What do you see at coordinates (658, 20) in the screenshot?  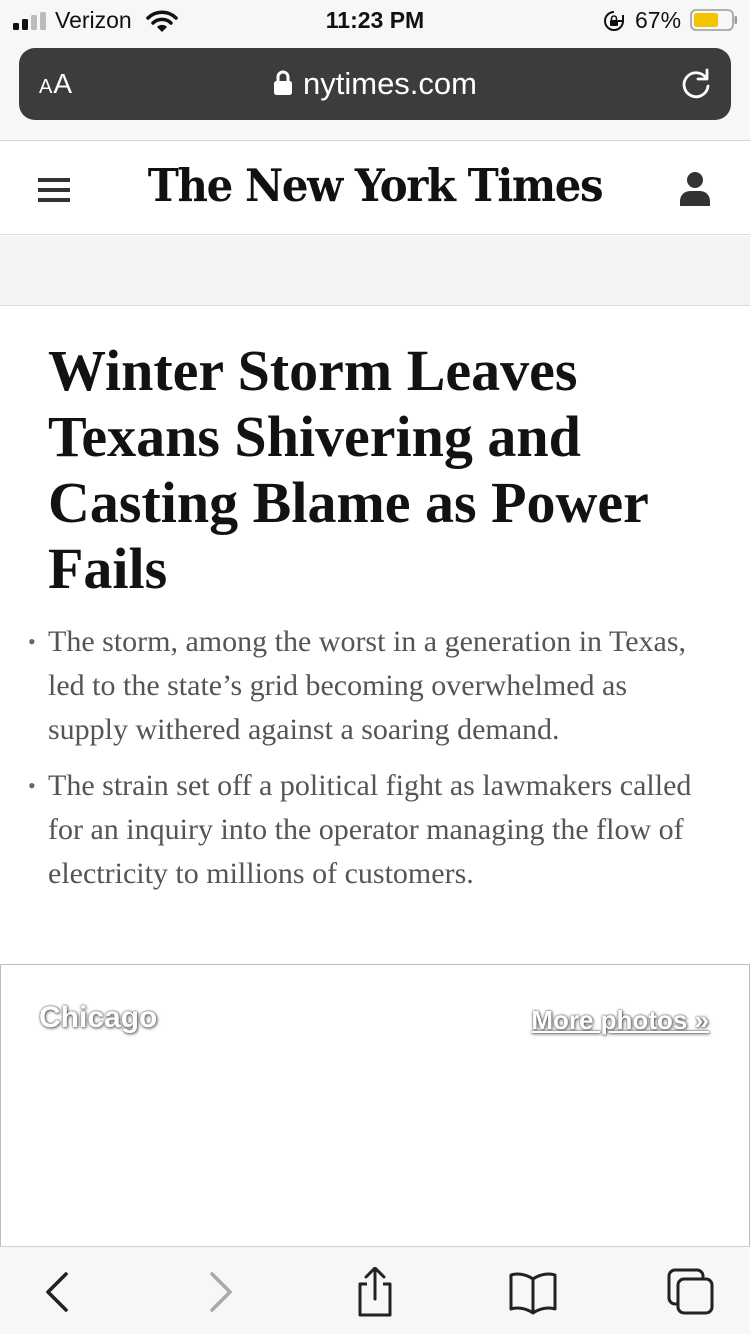 I see `battery-percent: 67%` at bounding box center [658, 20].